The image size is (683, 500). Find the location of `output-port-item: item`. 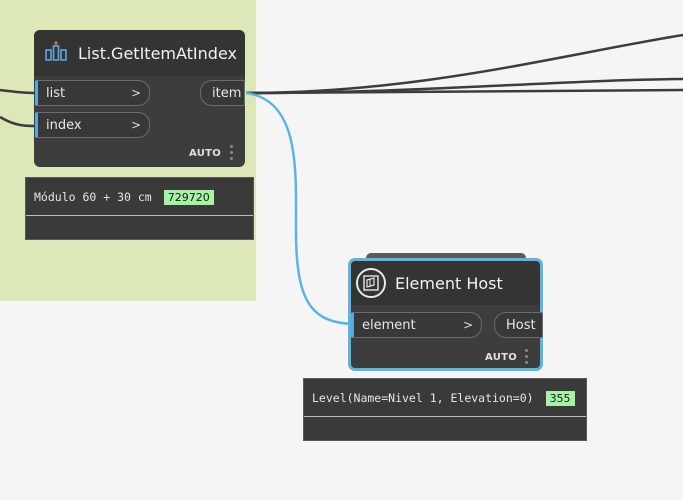

output-port-item: item is located at coordinates (222, 93).